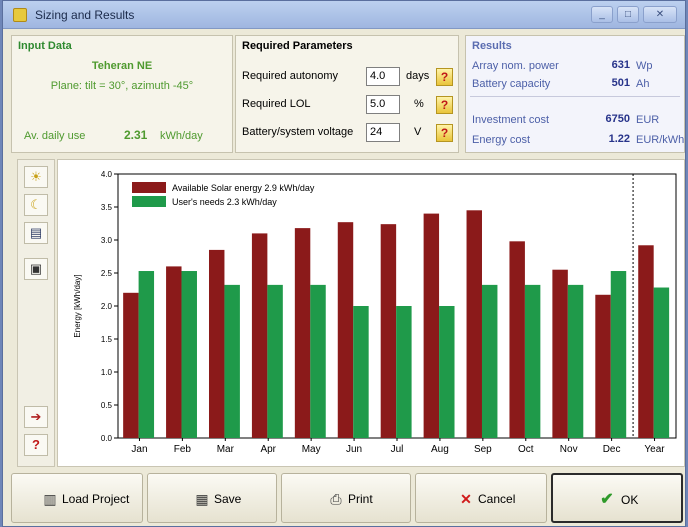 Image resolution: width=688 pixels, height=527 pixels. What do you see at coordinates (348, 77) in the screenshot?
I see `autonomy-row: Required autonomy 4.0 days ?` at bounding box center [348, 77].